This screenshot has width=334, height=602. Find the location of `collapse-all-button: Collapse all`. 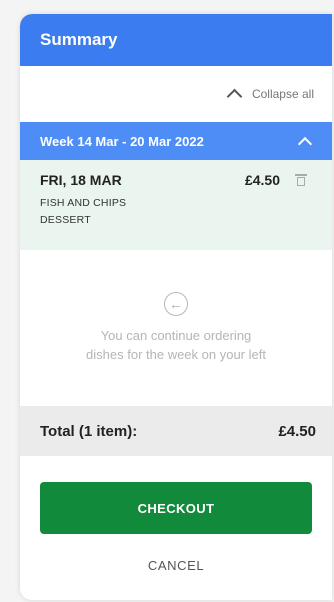

collapse-all-button: Collapse all is located at coordinates (176, 94).